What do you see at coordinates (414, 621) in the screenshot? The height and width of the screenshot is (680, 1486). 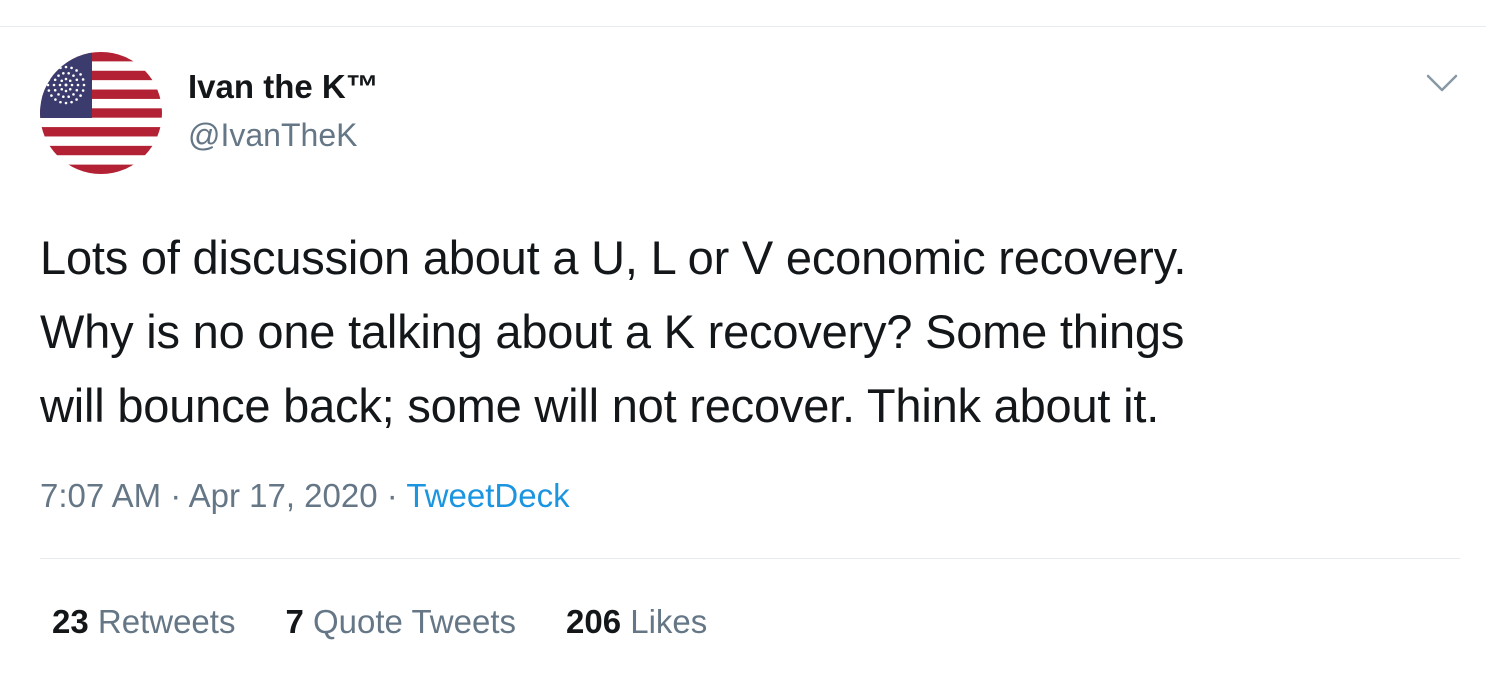 I see `quote-tweets-label: Quote Tweets` at bounding box center [414, 621].